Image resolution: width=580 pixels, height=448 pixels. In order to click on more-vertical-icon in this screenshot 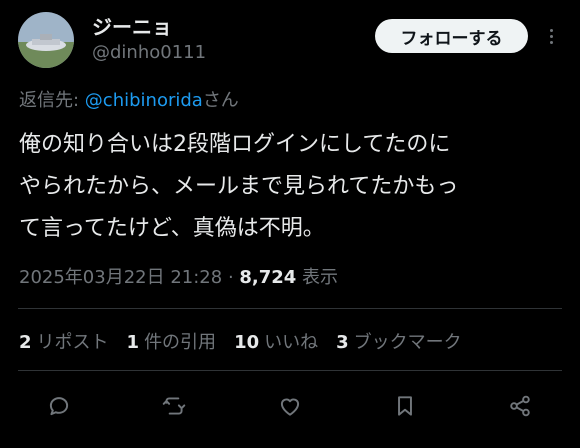, I will do `click(551, 36)`.